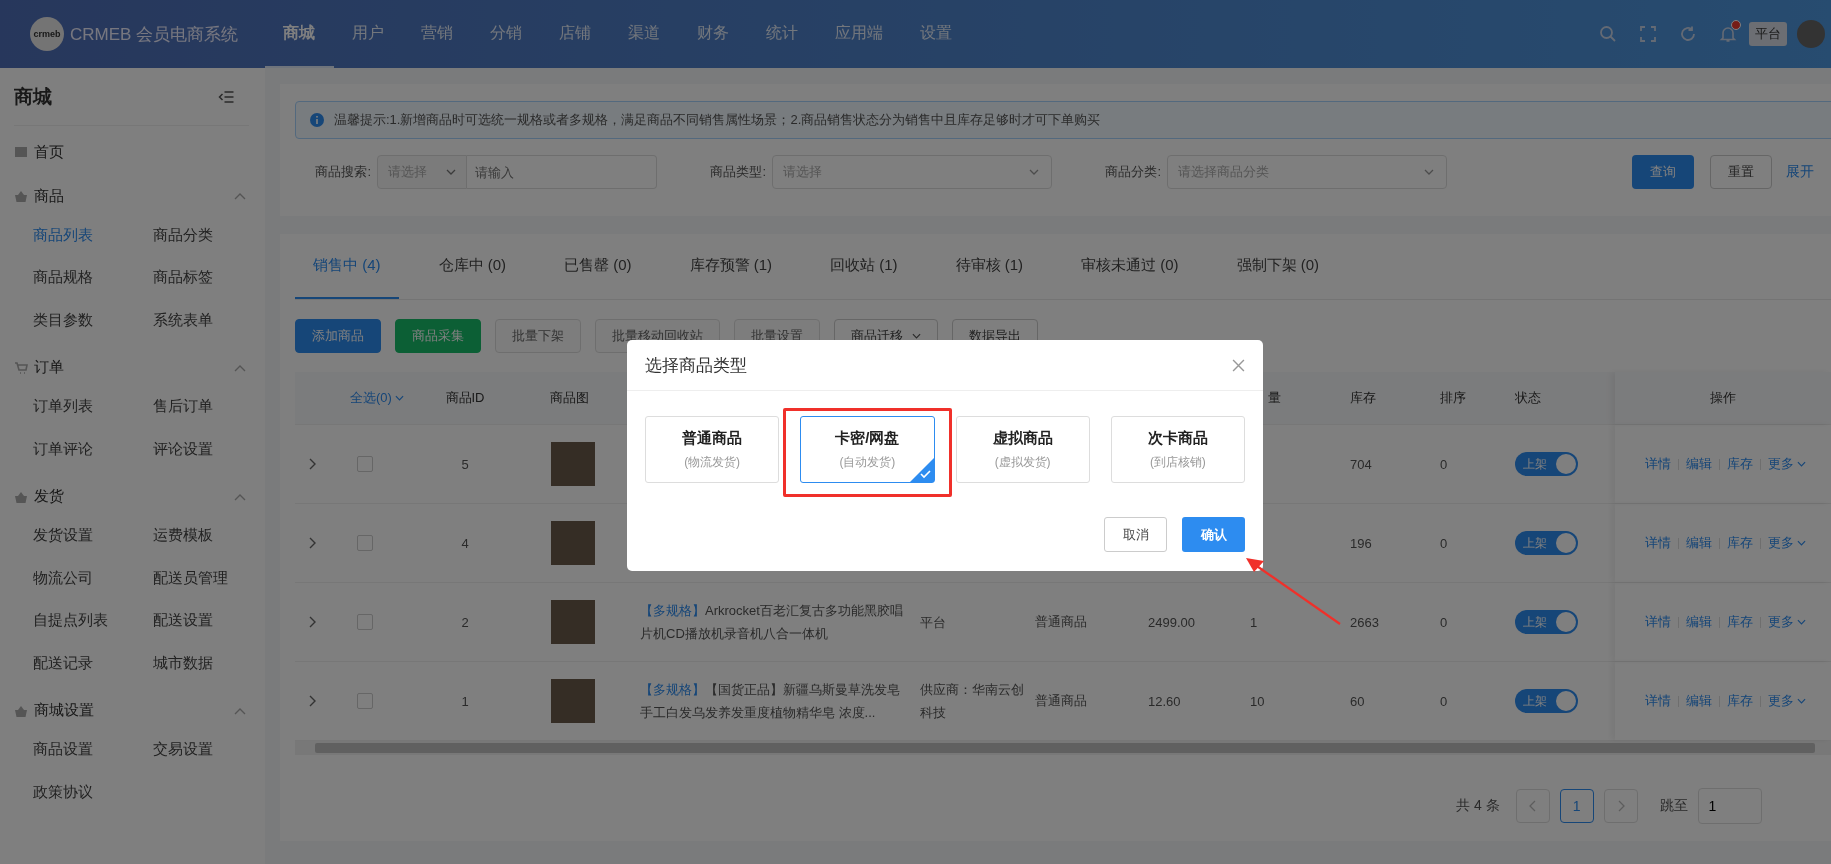  I want to click on menu-item: 订单评论, so click(93, 449).